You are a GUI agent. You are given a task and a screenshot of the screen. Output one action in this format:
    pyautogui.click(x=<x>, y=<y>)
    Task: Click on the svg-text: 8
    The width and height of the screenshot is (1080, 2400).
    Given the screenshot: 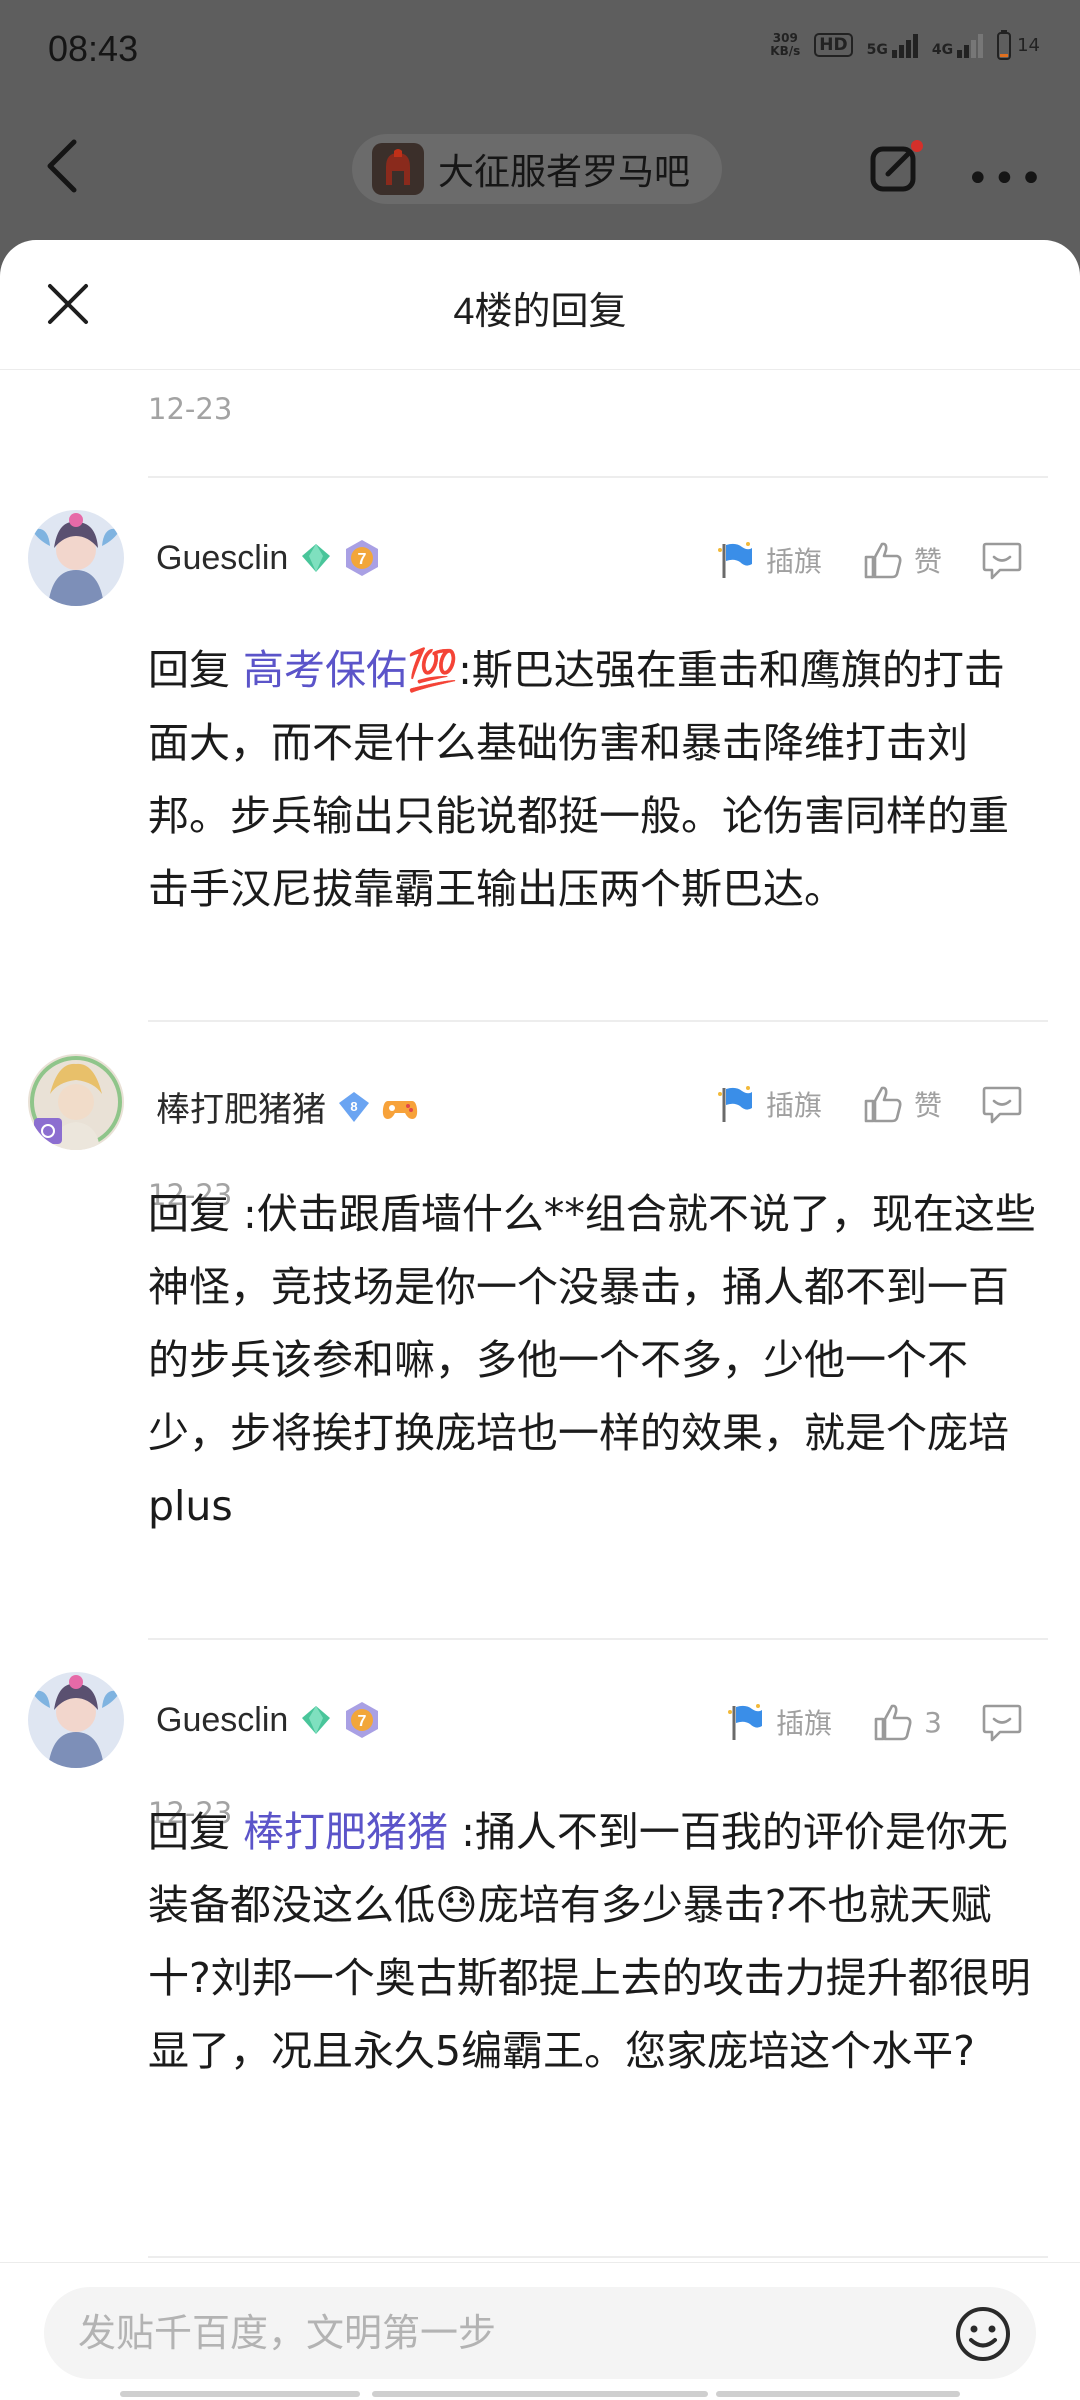 What is the action you would take?
    pyautogui.click(x=353, y=1106)
    